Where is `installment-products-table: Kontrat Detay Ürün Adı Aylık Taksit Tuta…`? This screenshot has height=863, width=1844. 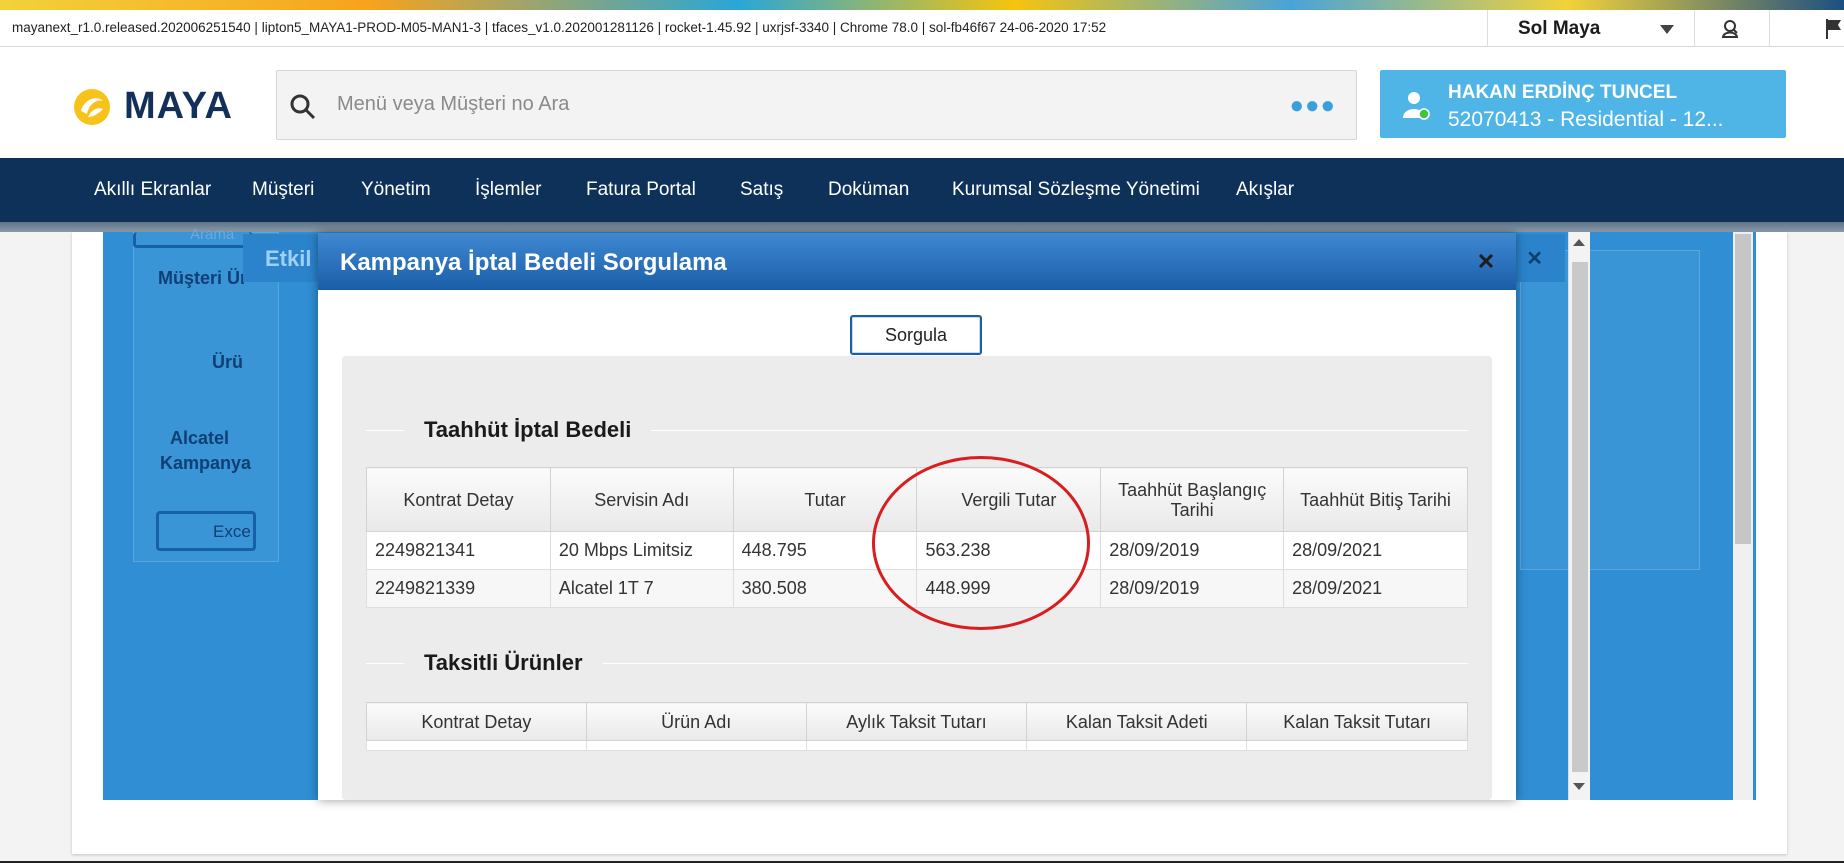
installment-products-table: Kontrat Detay Ürün Adı Aylık Taksit Tuta… is located at coordinates (917, 726).